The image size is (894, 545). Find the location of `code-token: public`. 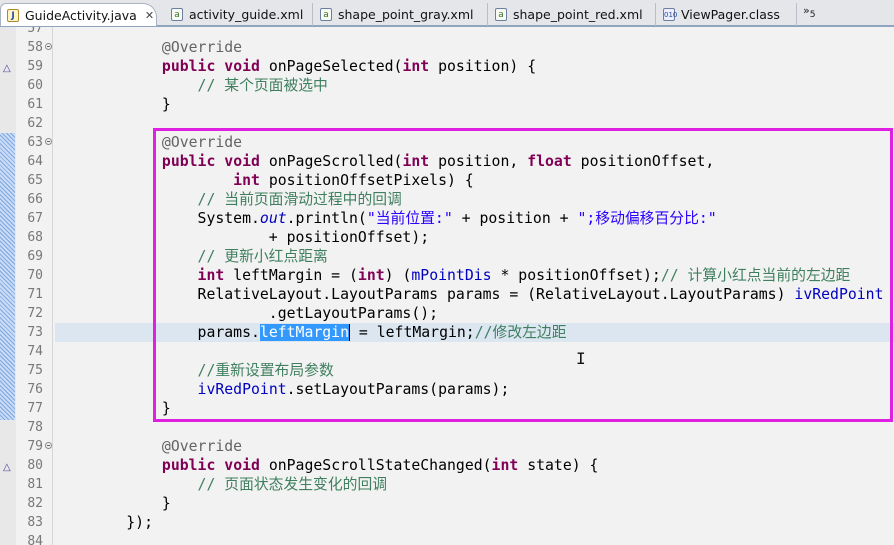

code-token: public is located at coordinates (188, 66).